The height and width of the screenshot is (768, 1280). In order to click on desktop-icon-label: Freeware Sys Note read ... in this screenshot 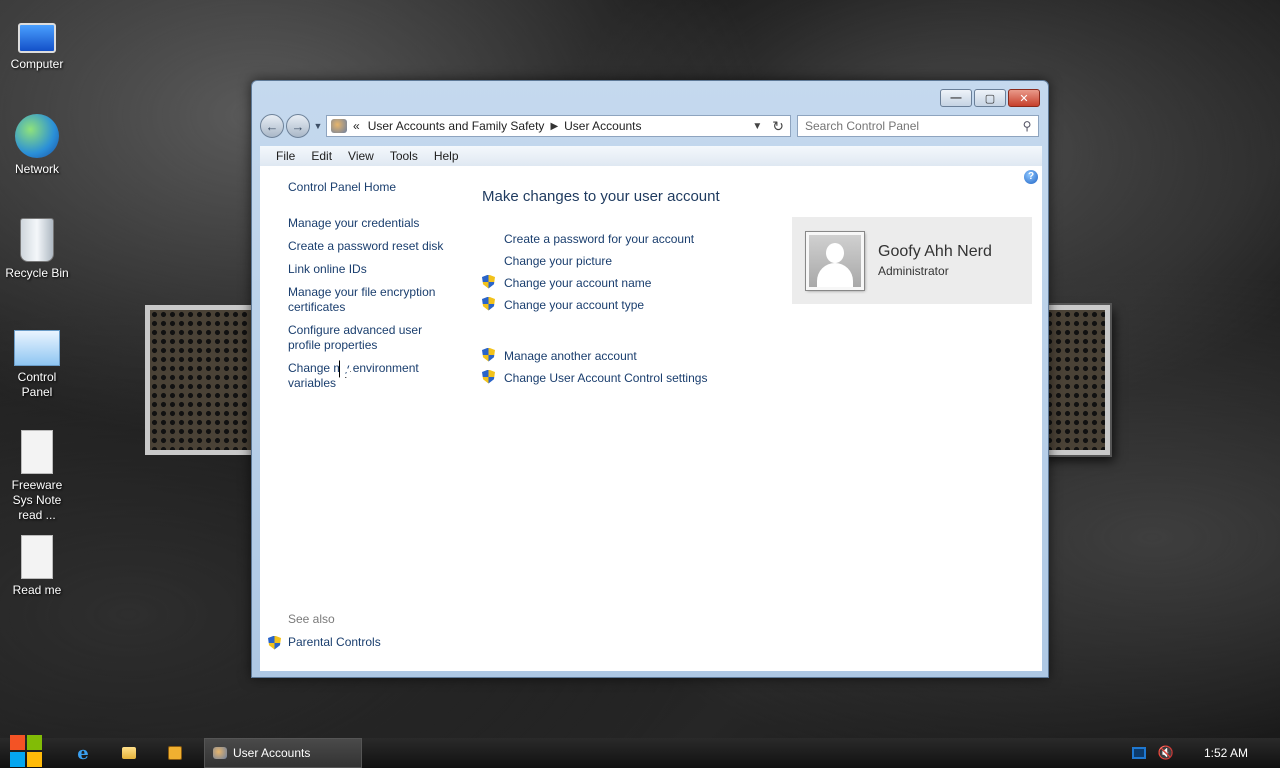, I will do `click(37, 500)`.